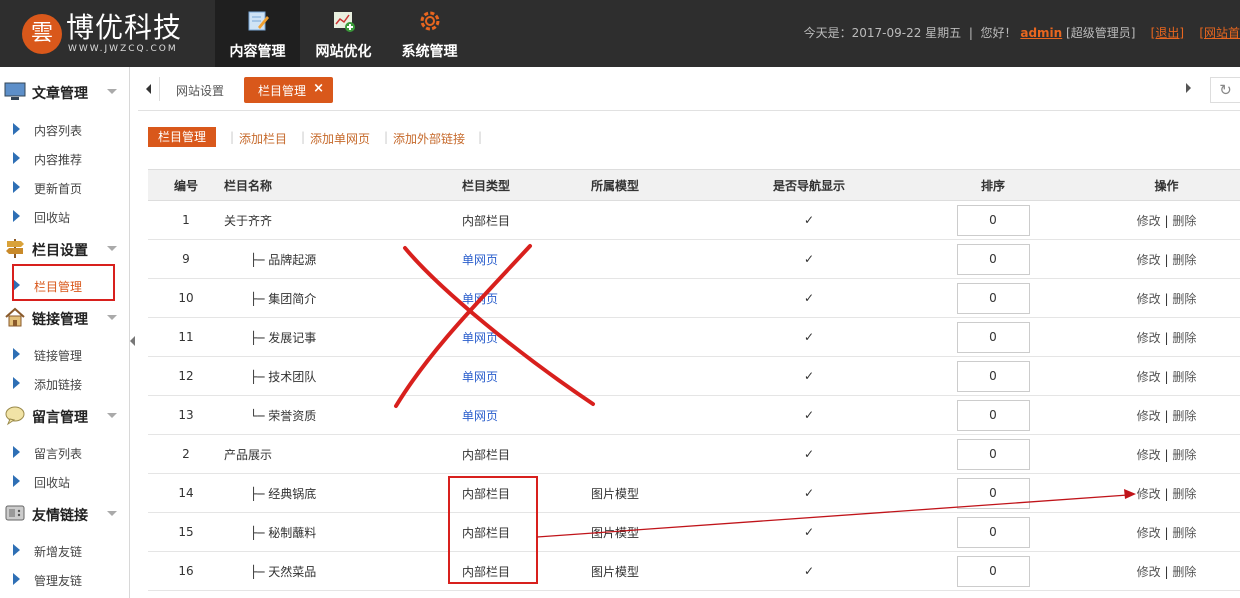 The image size is (1240, 598). What do you see at coordinates (64, 129) in the screenshot?
I see `sidebar-item-content-list: 内容列表` at bounding box center [64, 129].